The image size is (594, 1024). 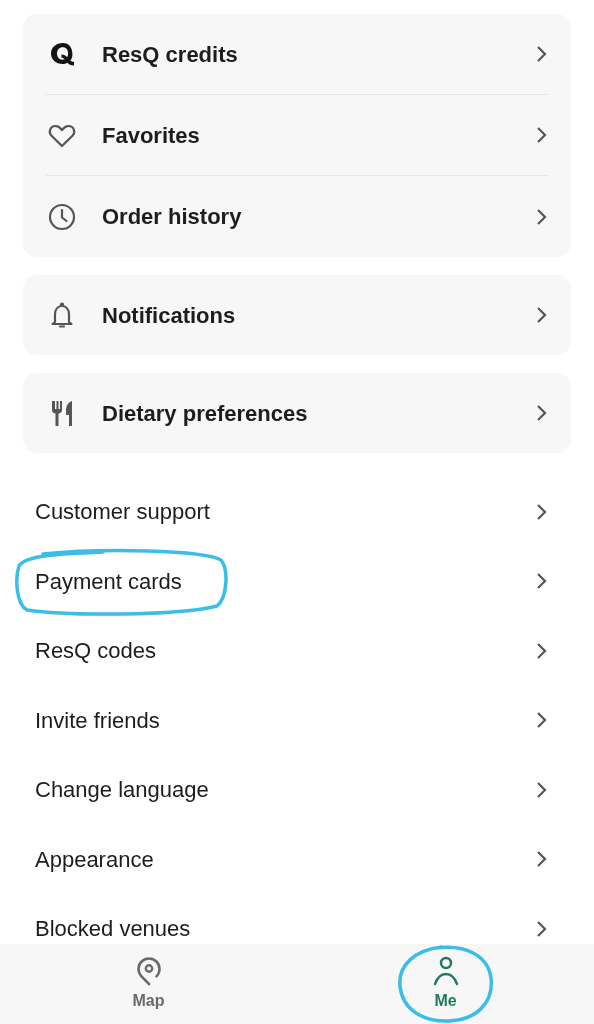 I want to click on menu-link: Appearance, so click(x=285, y=859).